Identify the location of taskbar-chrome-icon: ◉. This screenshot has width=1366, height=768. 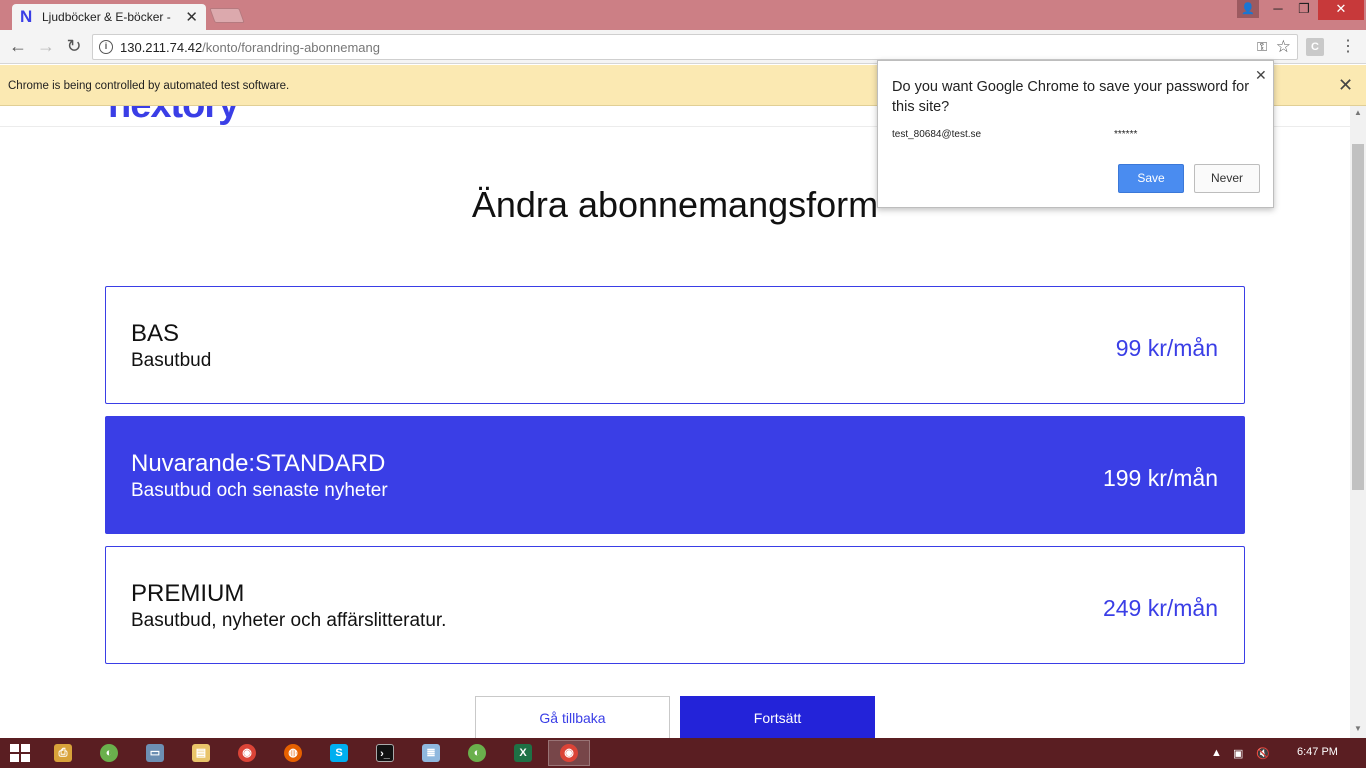
(247, 753).